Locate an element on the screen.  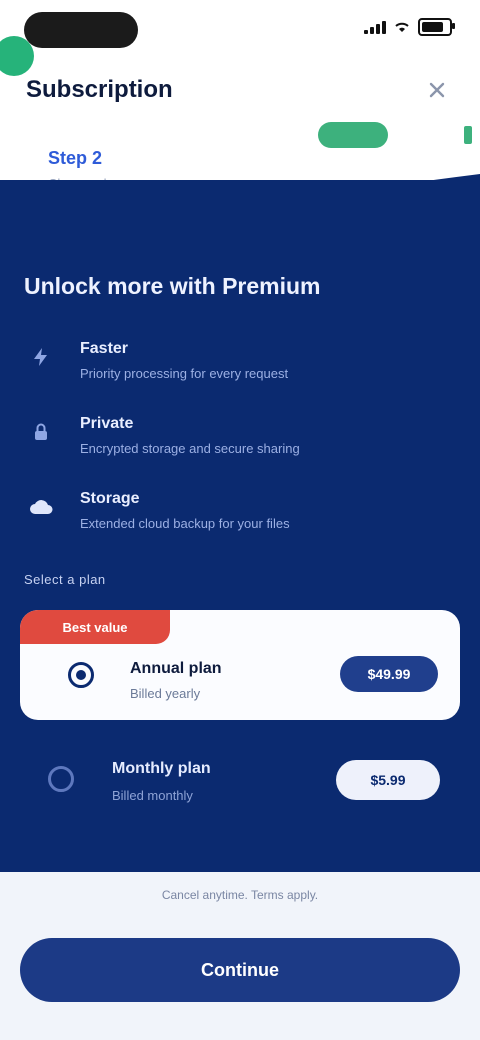
plan-subtitle: Billed monthly is located at coordinates (152, 795).